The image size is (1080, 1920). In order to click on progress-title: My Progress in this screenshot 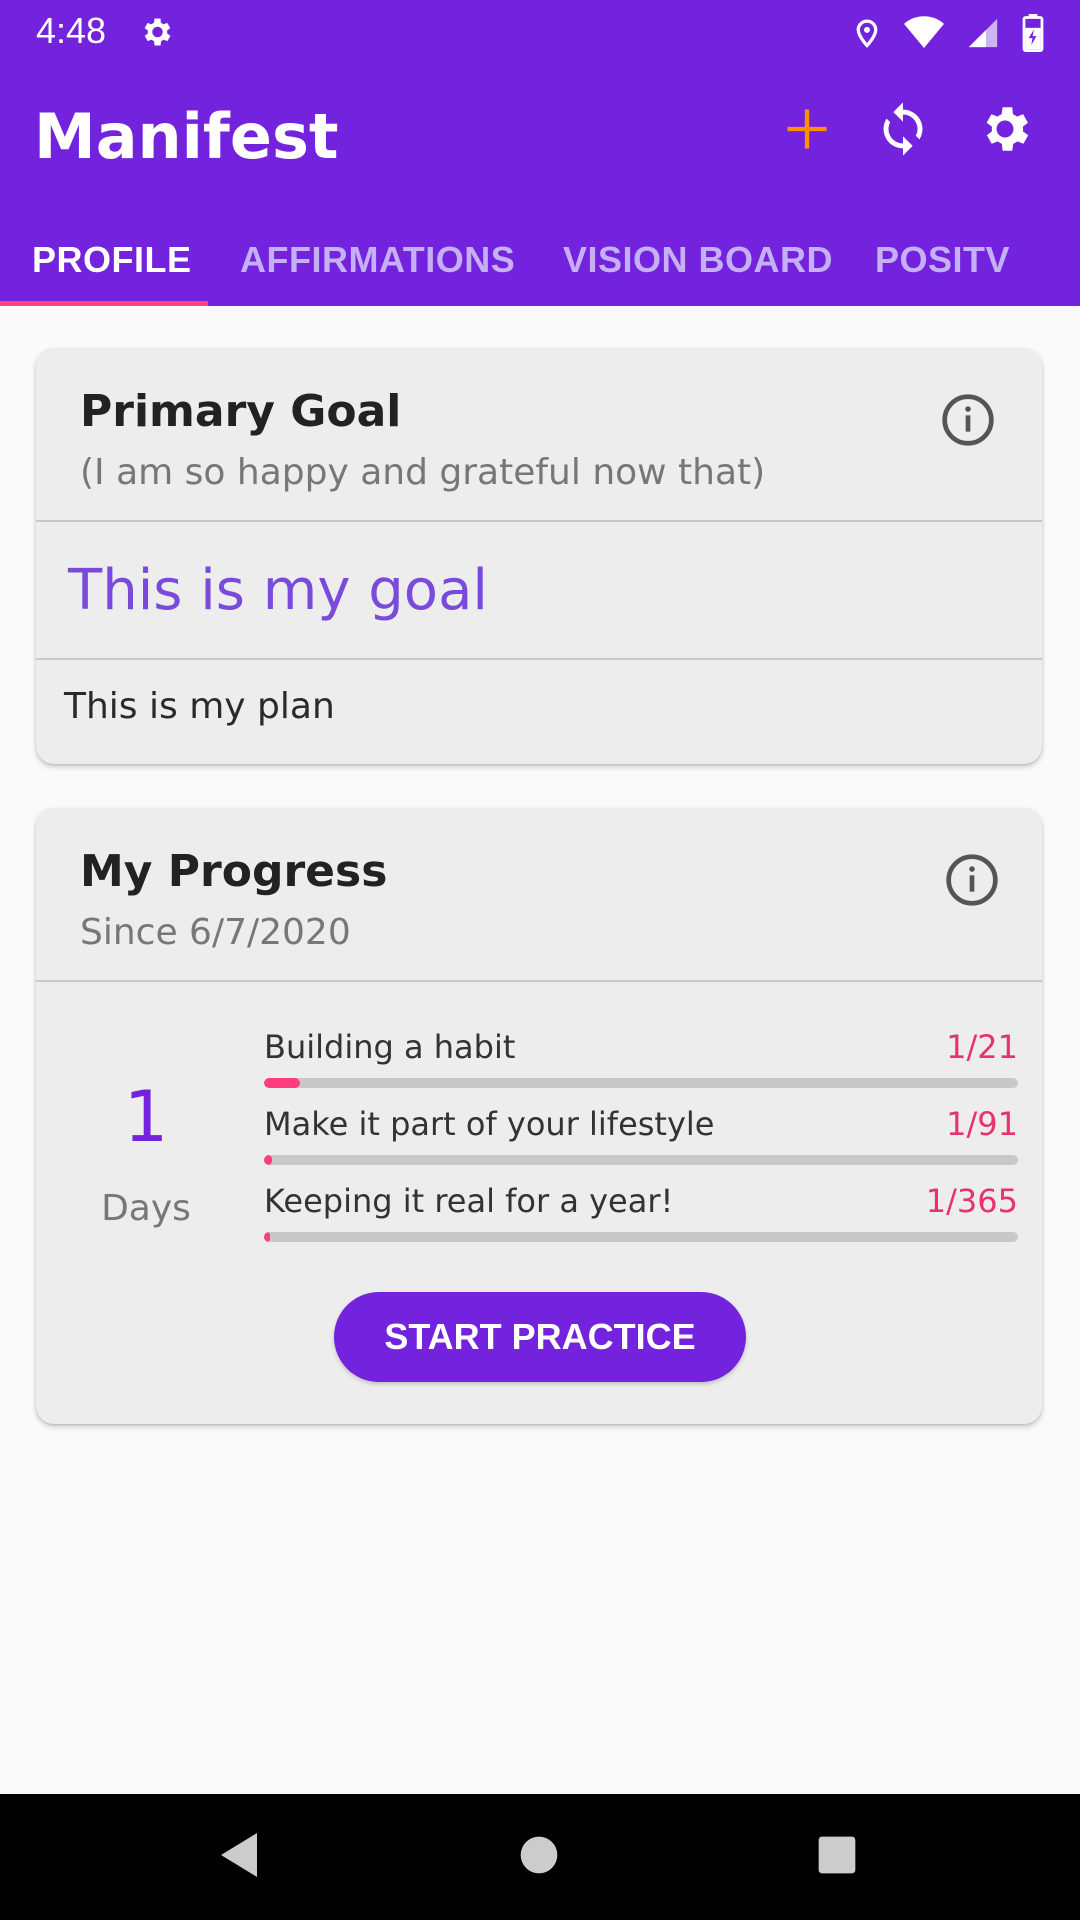, I will do `click(234, 871)`.